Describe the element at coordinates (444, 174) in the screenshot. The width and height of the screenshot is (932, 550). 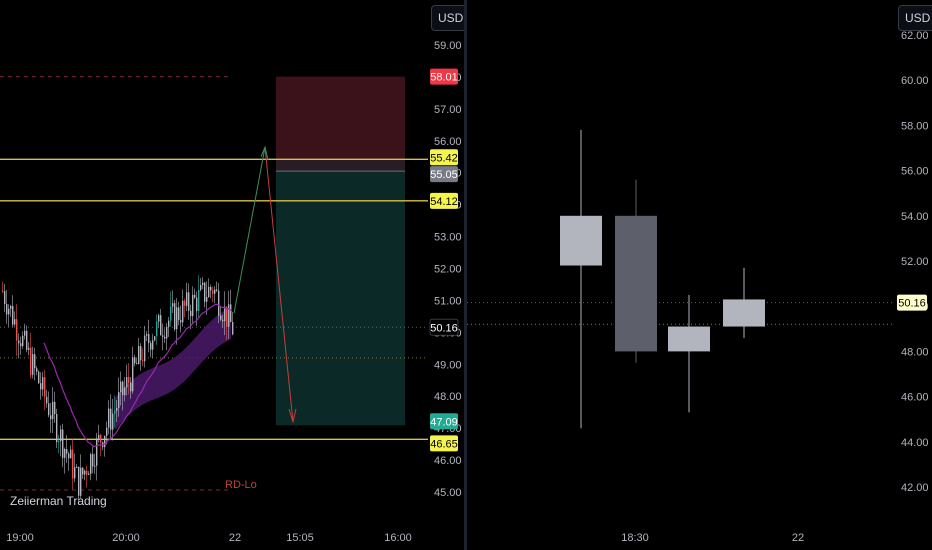
I see `price-tag-55-05: 55.05` at that location.